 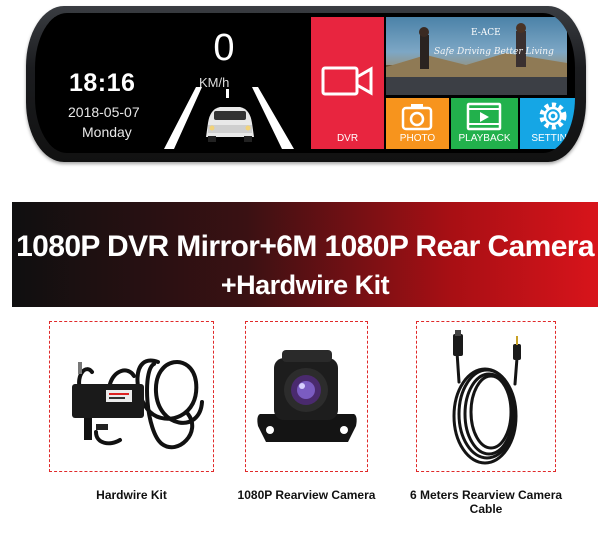 I want to click on video-slogan: Safe Driving Better Living, so click(x=494, y=52).